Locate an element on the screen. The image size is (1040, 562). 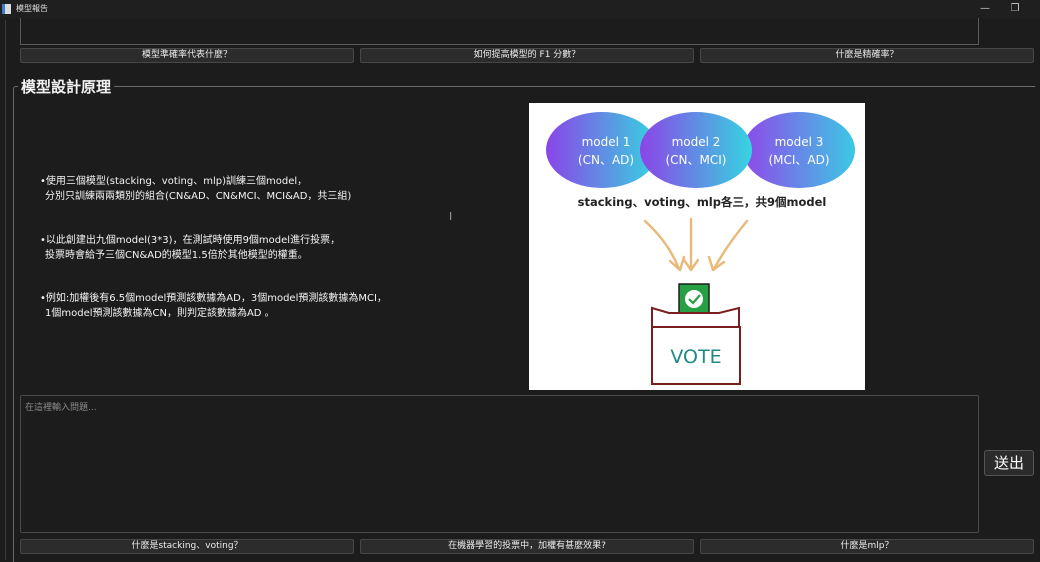
model-classes: (MCI、AD) is located at coordinates (798, 160).